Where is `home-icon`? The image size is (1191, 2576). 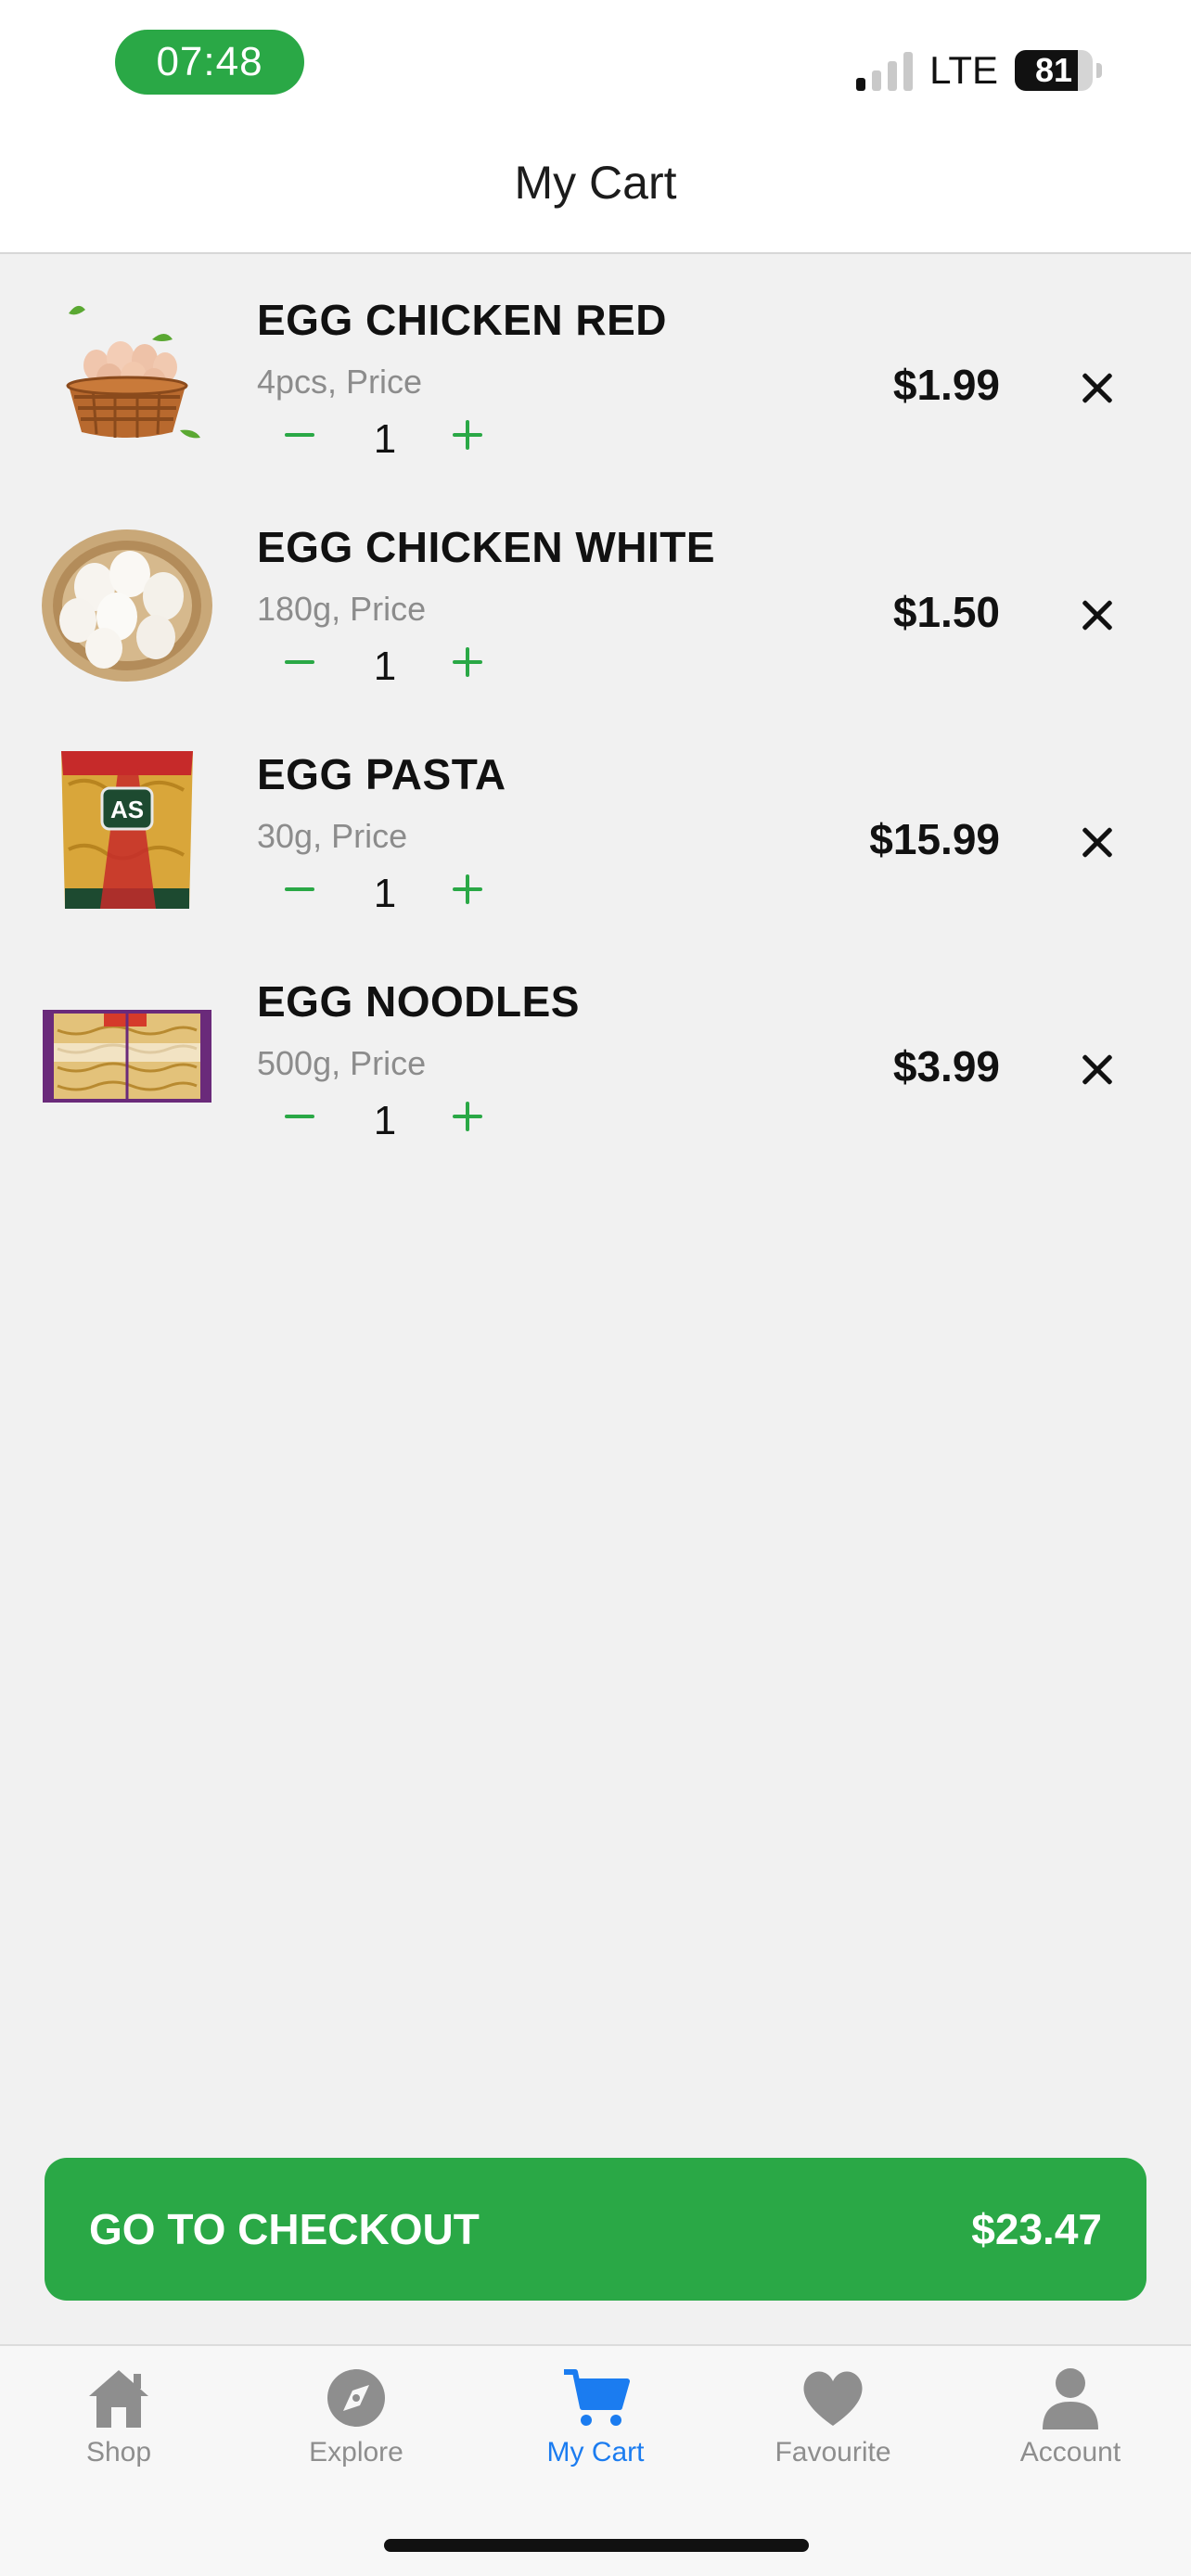
home-icon is located at coordinates (118, 2399).